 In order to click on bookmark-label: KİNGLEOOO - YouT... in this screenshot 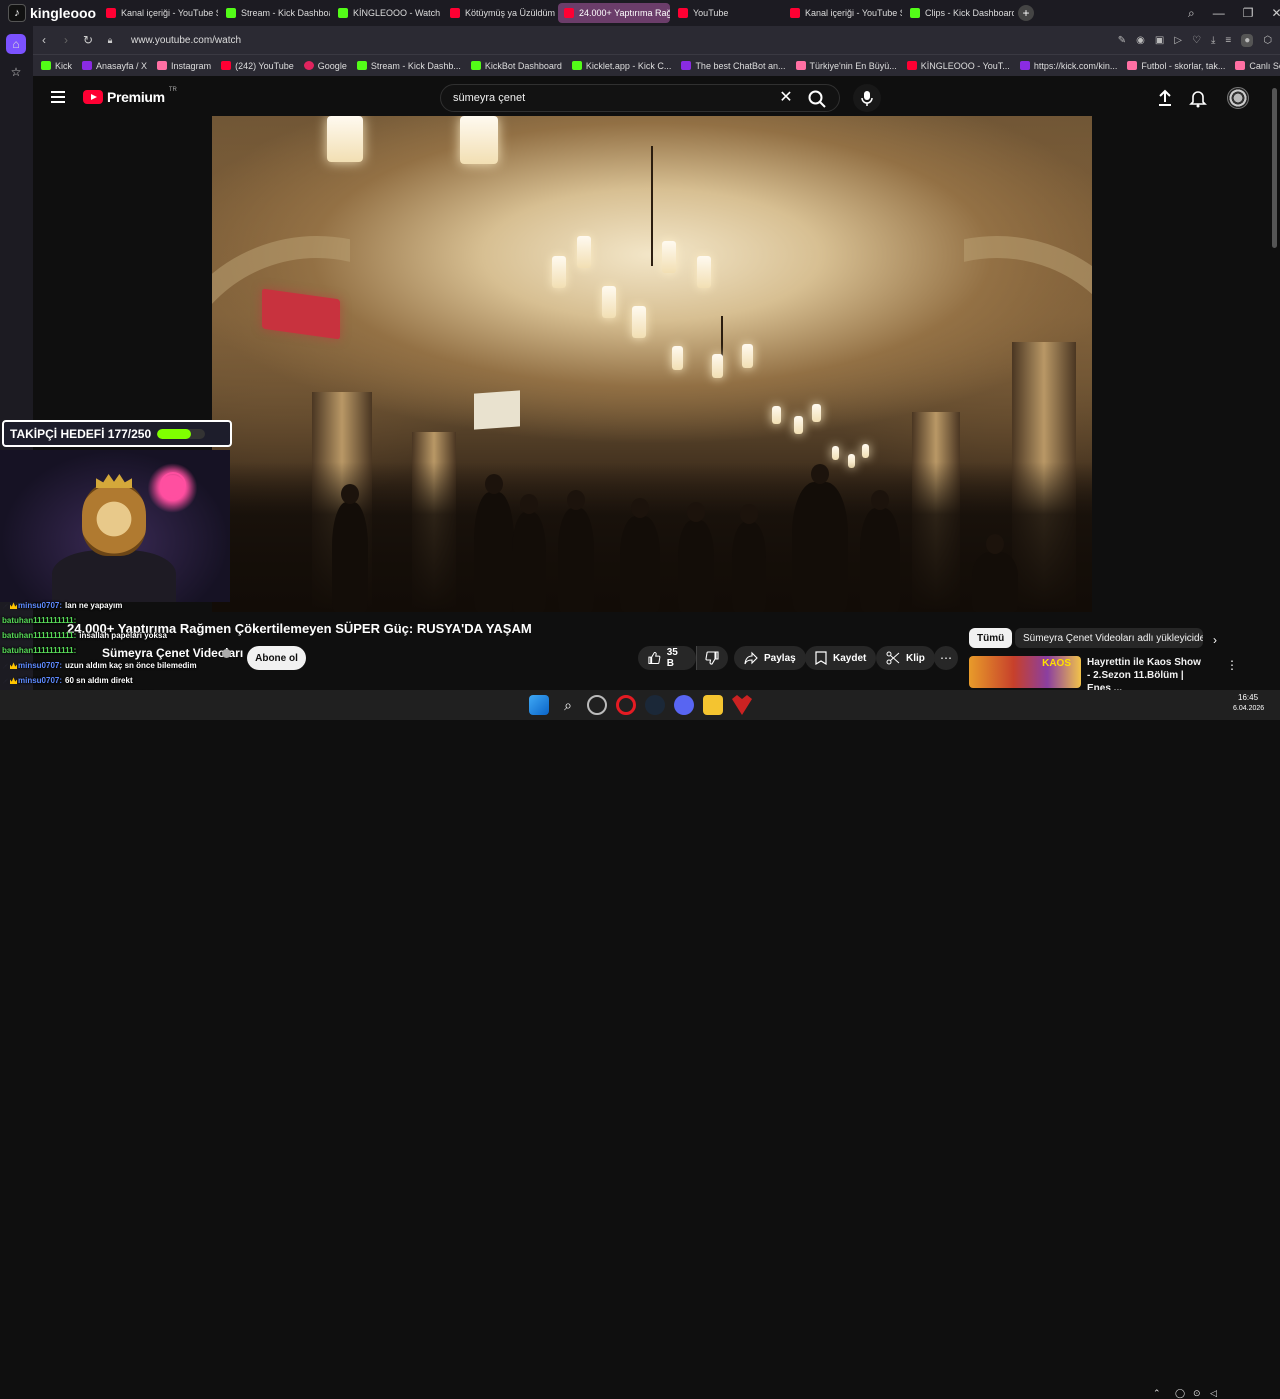, I will do `click(965, 66)`.